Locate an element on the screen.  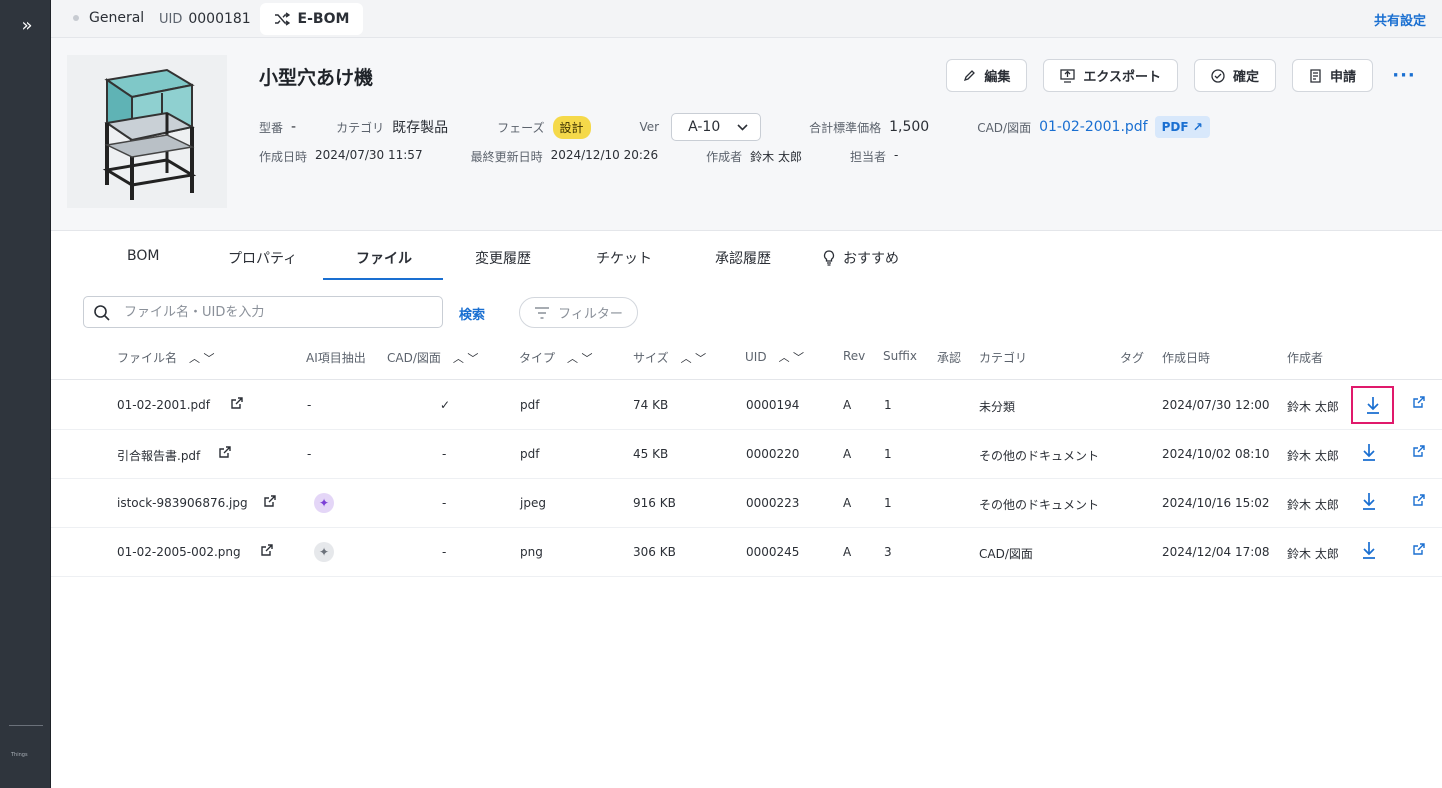
ai-sparkle-active-icon: ✦ is located at coordinates (324, 503).